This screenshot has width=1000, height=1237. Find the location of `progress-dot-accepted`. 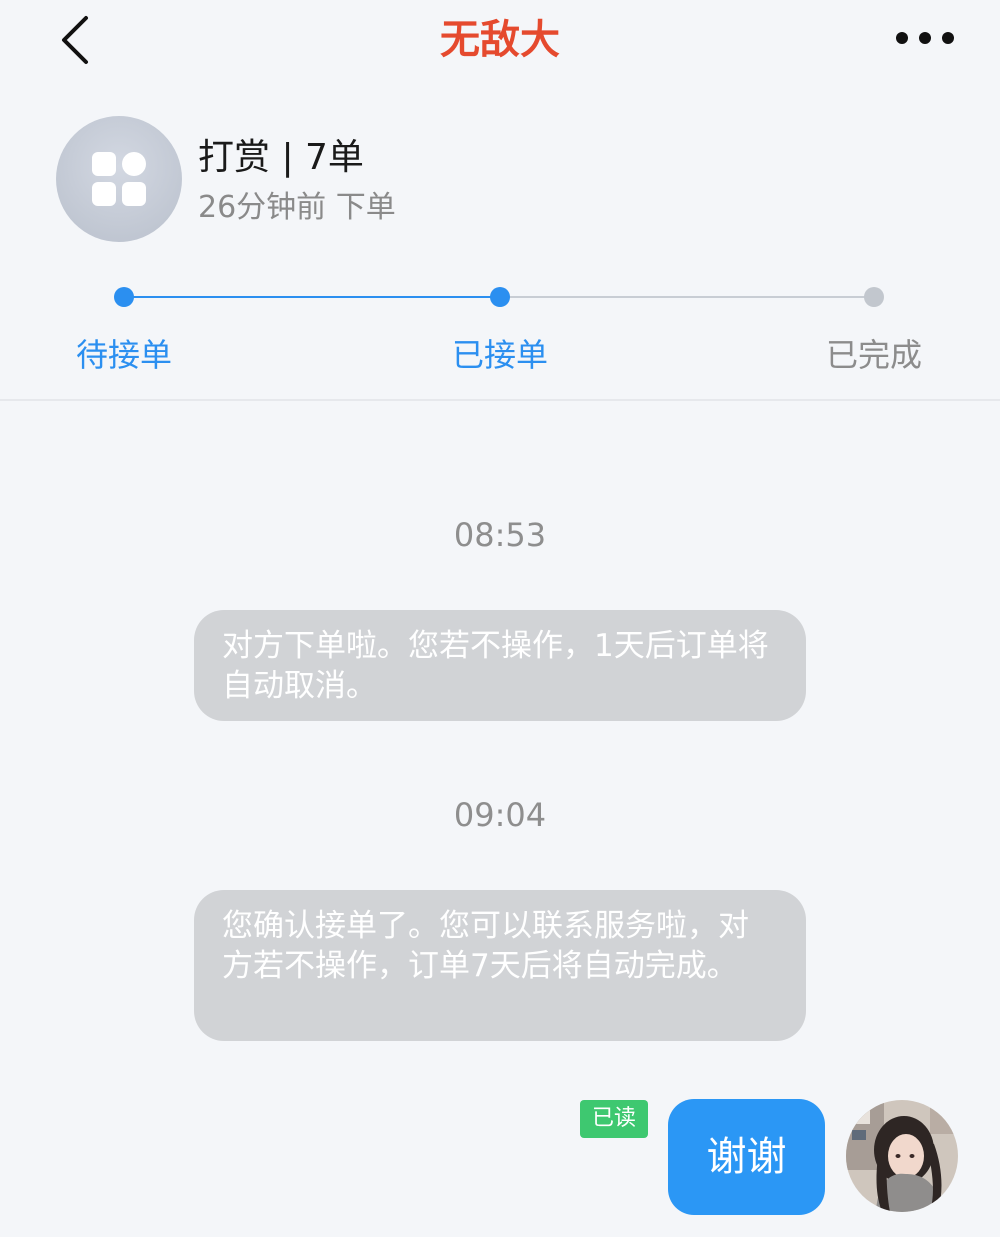

progress-dot-accepted is located at coordinates (500, 297).